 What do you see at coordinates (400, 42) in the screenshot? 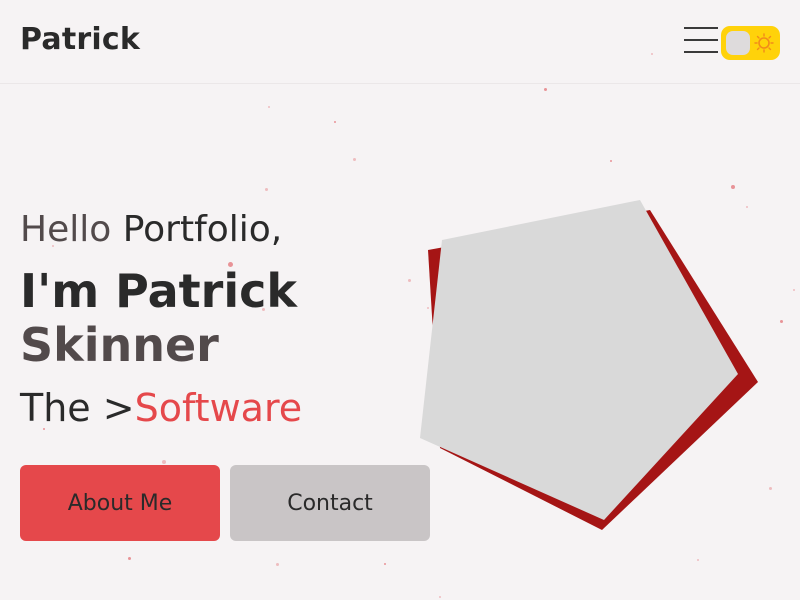
I see `site-header: Patrick` at bounding box center [400, 42].